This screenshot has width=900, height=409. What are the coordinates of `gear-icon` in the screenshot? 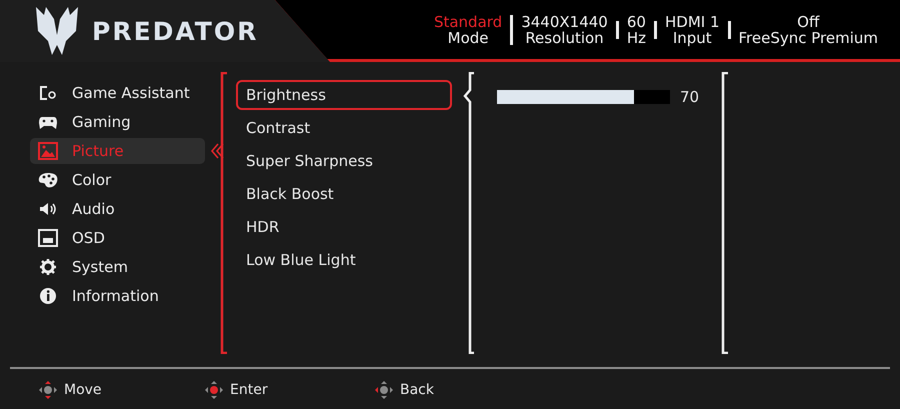 It's located at (48, 267).